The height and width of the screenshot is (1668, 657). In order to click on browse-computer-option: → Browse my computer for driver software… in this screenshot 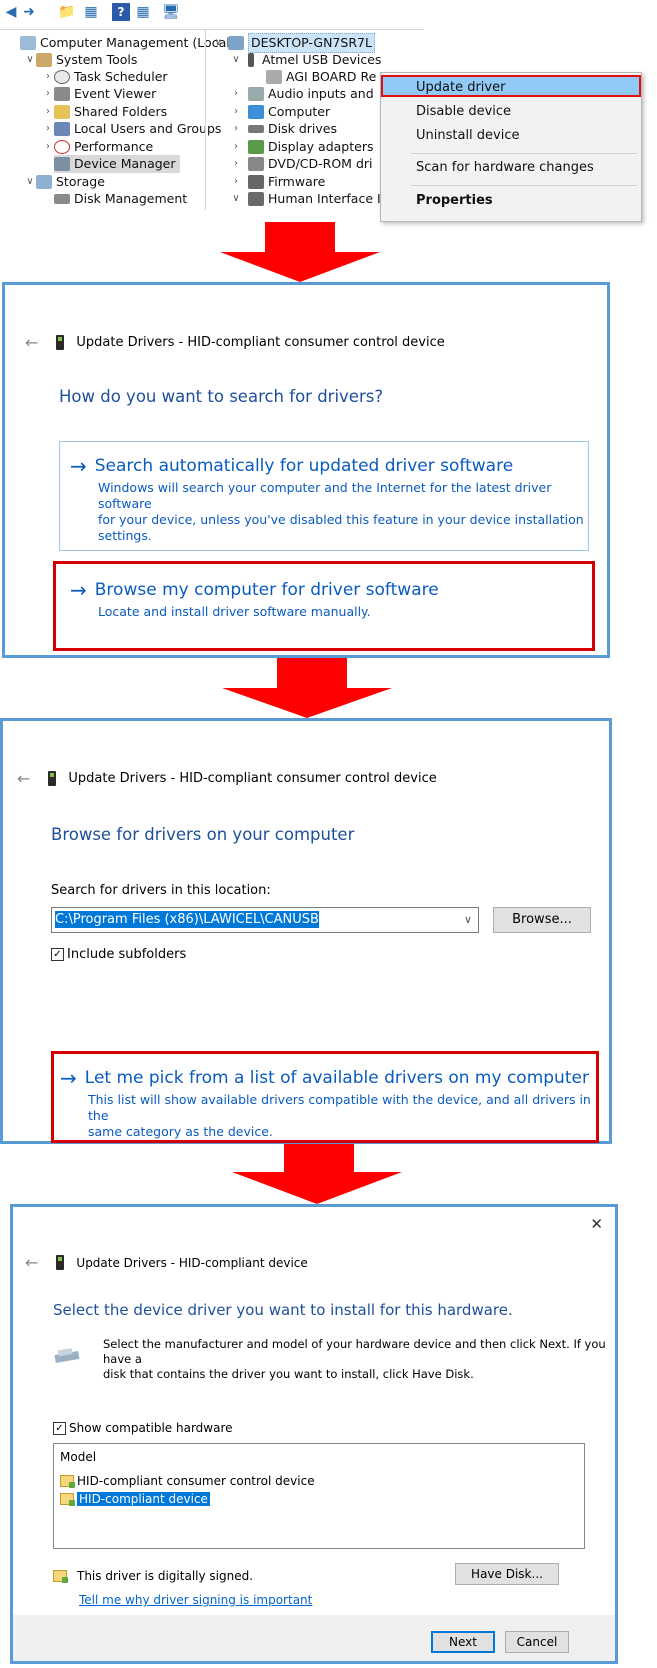, I will do `click(324, 606)`.